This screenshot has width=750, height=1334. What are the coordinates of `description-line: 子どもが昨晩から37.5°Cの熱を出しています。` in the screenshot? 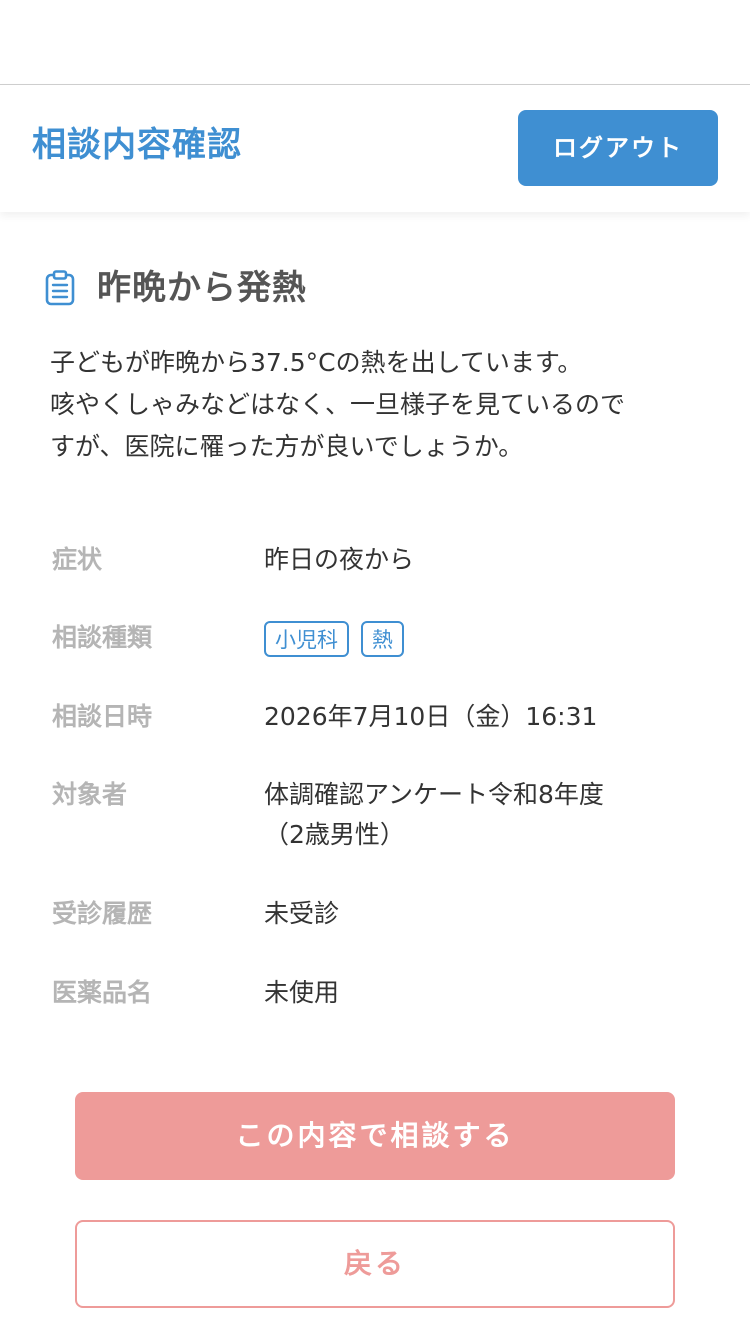 It's located at (316, 362).